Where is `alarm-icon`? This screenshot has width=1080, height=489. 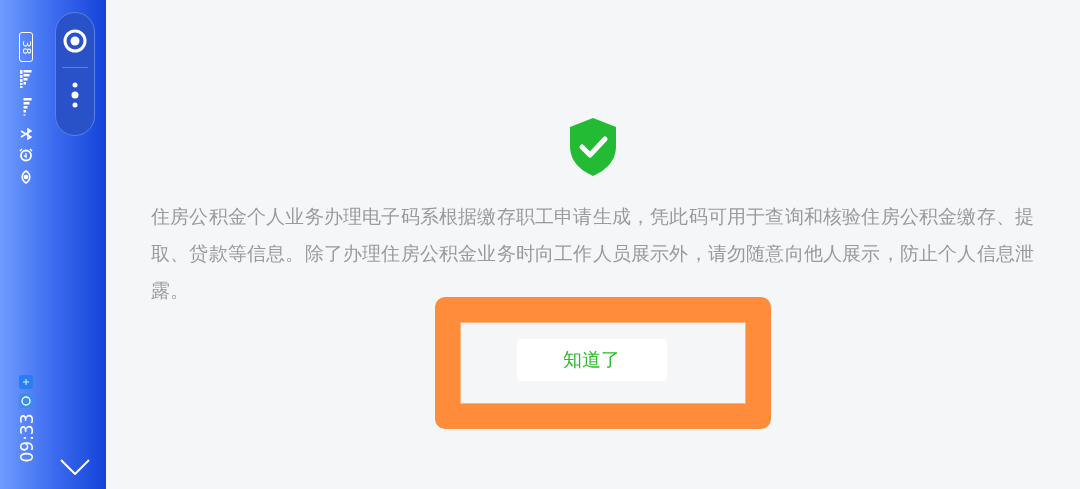 alarm-icon is located at coordinates (26, 155).